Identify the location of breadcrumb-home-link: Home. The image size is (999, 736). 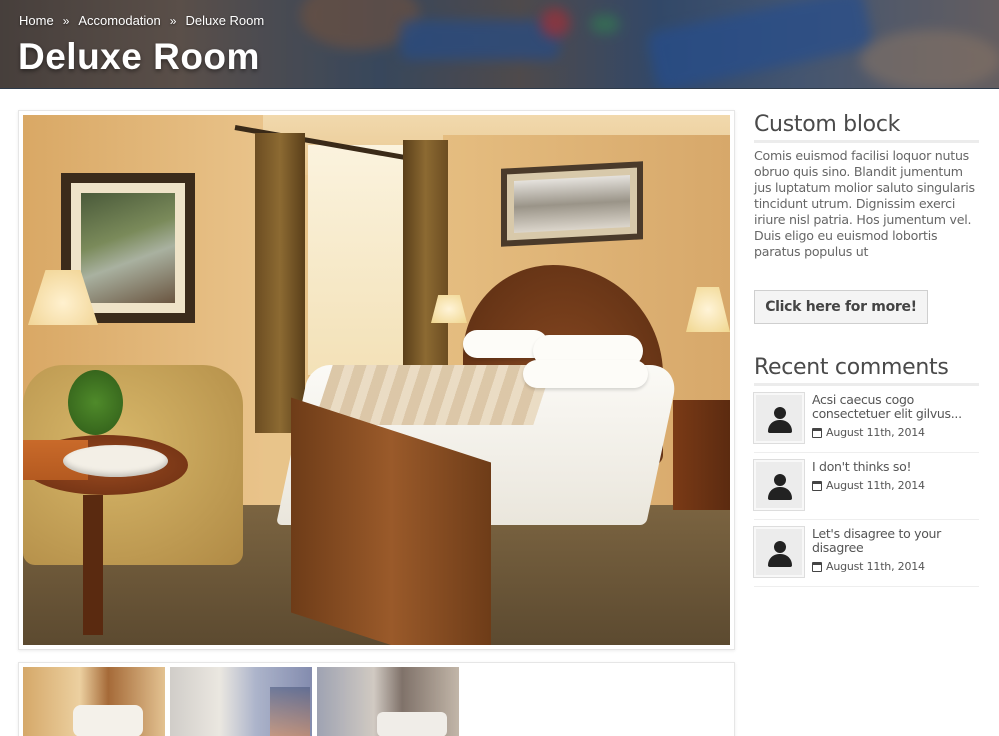
(36, 20).